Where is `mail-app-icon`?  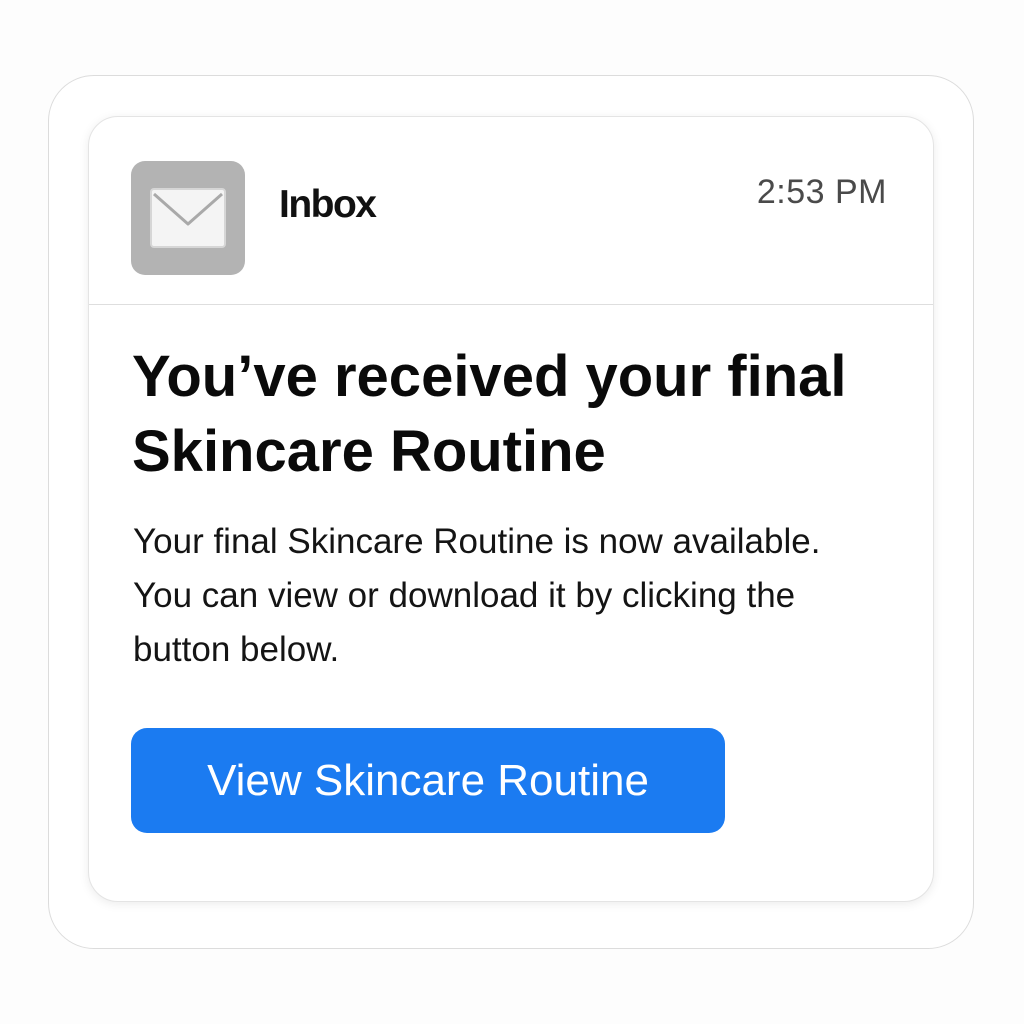
mail-app-icon is located at coordinates (188, 218).